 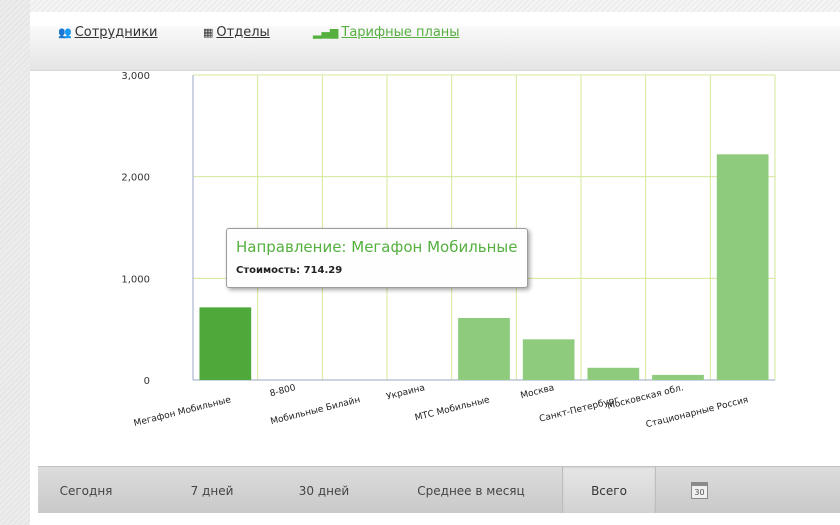 What do you see at coordinates (377, 247) in the screenshot?
I see `tooltip-title: Направление: Мегафон Мобильные` at bounding box center [377, 247].